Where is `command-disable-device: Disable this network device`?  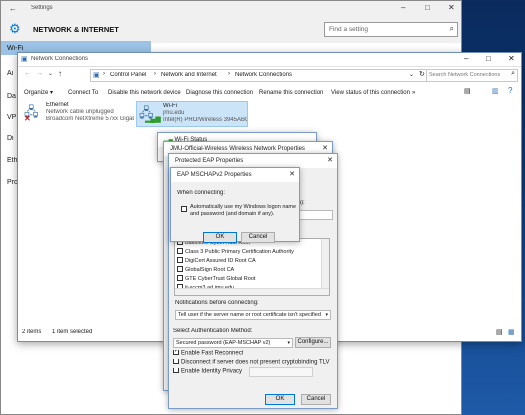 command-disable-device: Disable this network device is located at coordinates (144, 93).